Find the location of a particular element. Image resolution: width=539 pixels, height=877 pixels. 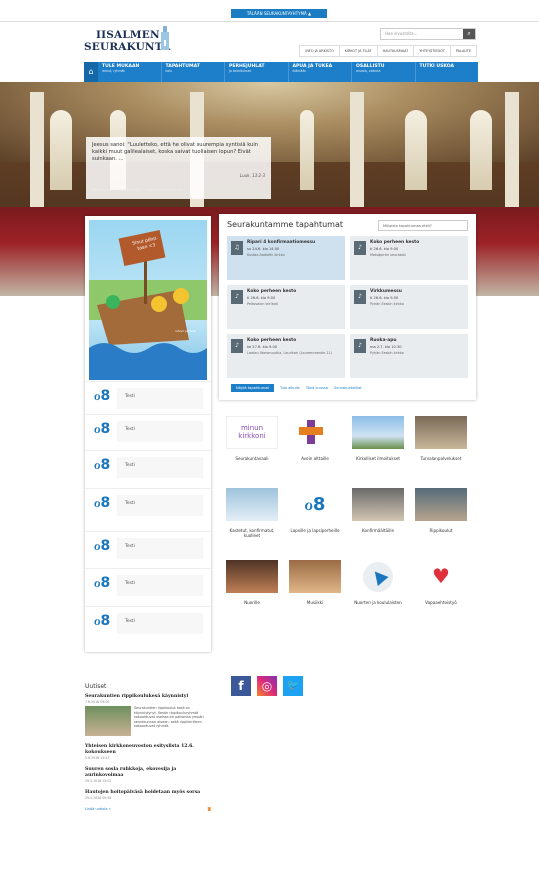

nav-item-tapahtumat: TAPAHTUMAT kalu is located at coordinates (193, 72).